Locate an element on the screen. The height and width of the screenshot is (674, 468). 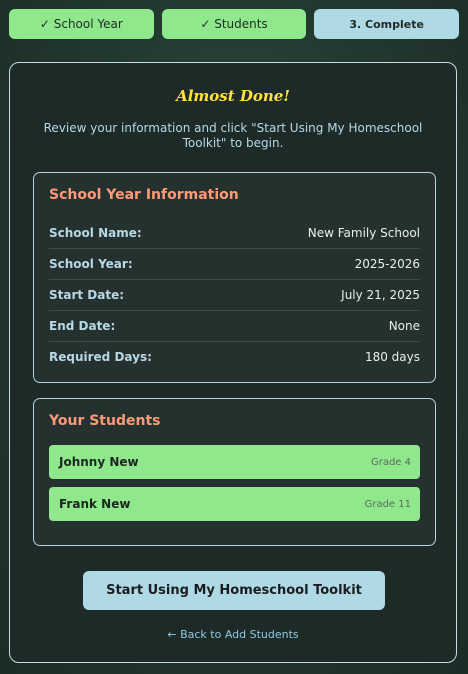
student-name: Frank New is located at coordinates (95, 504).